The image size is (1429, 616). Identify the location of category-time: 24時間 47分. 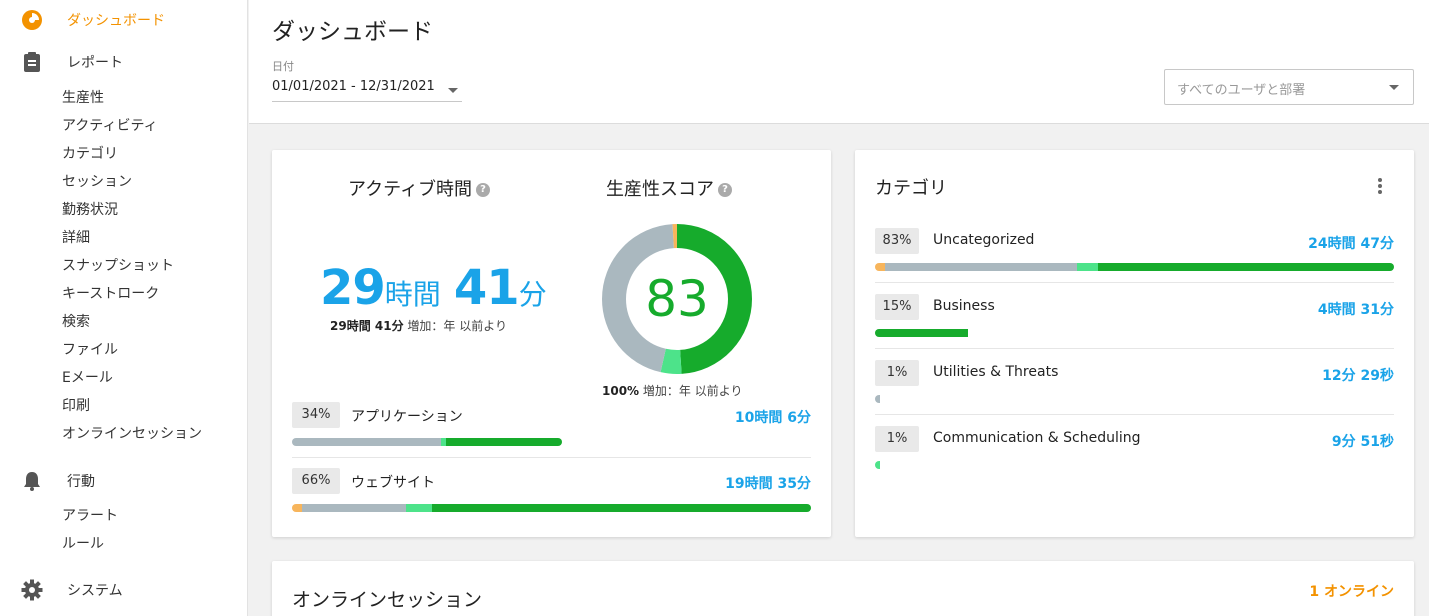
(1351, 244).